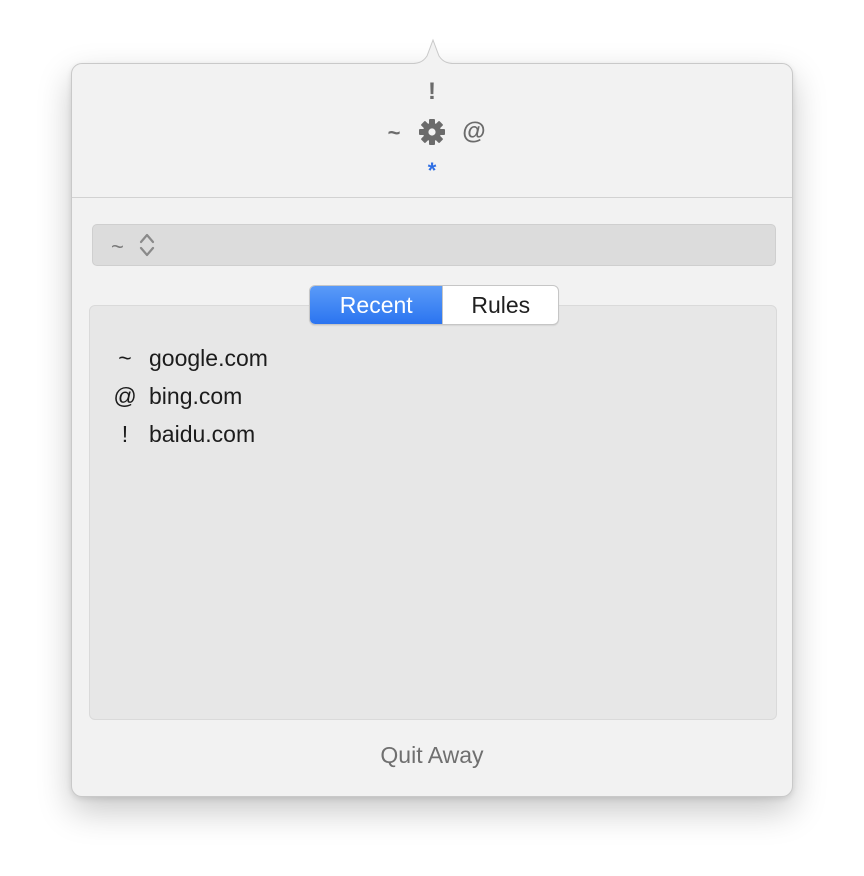 This screenshot has height=876, width=864. What do you see at coordinates (474, 132) in the screenshot?
I see `mode-at-button: @` at bounding box center [474, 132].